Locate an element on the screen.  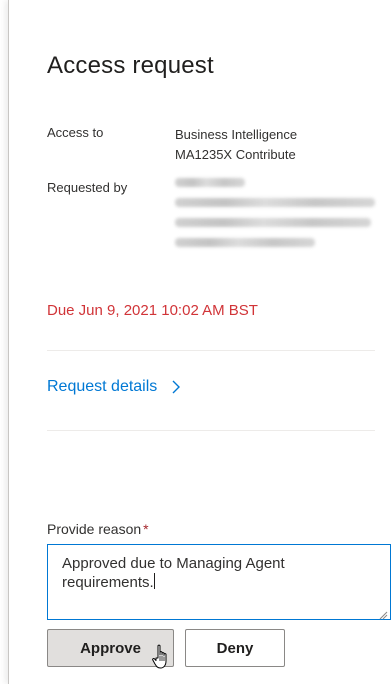
request-details-label: Request details is located at coordinates (102, 386).